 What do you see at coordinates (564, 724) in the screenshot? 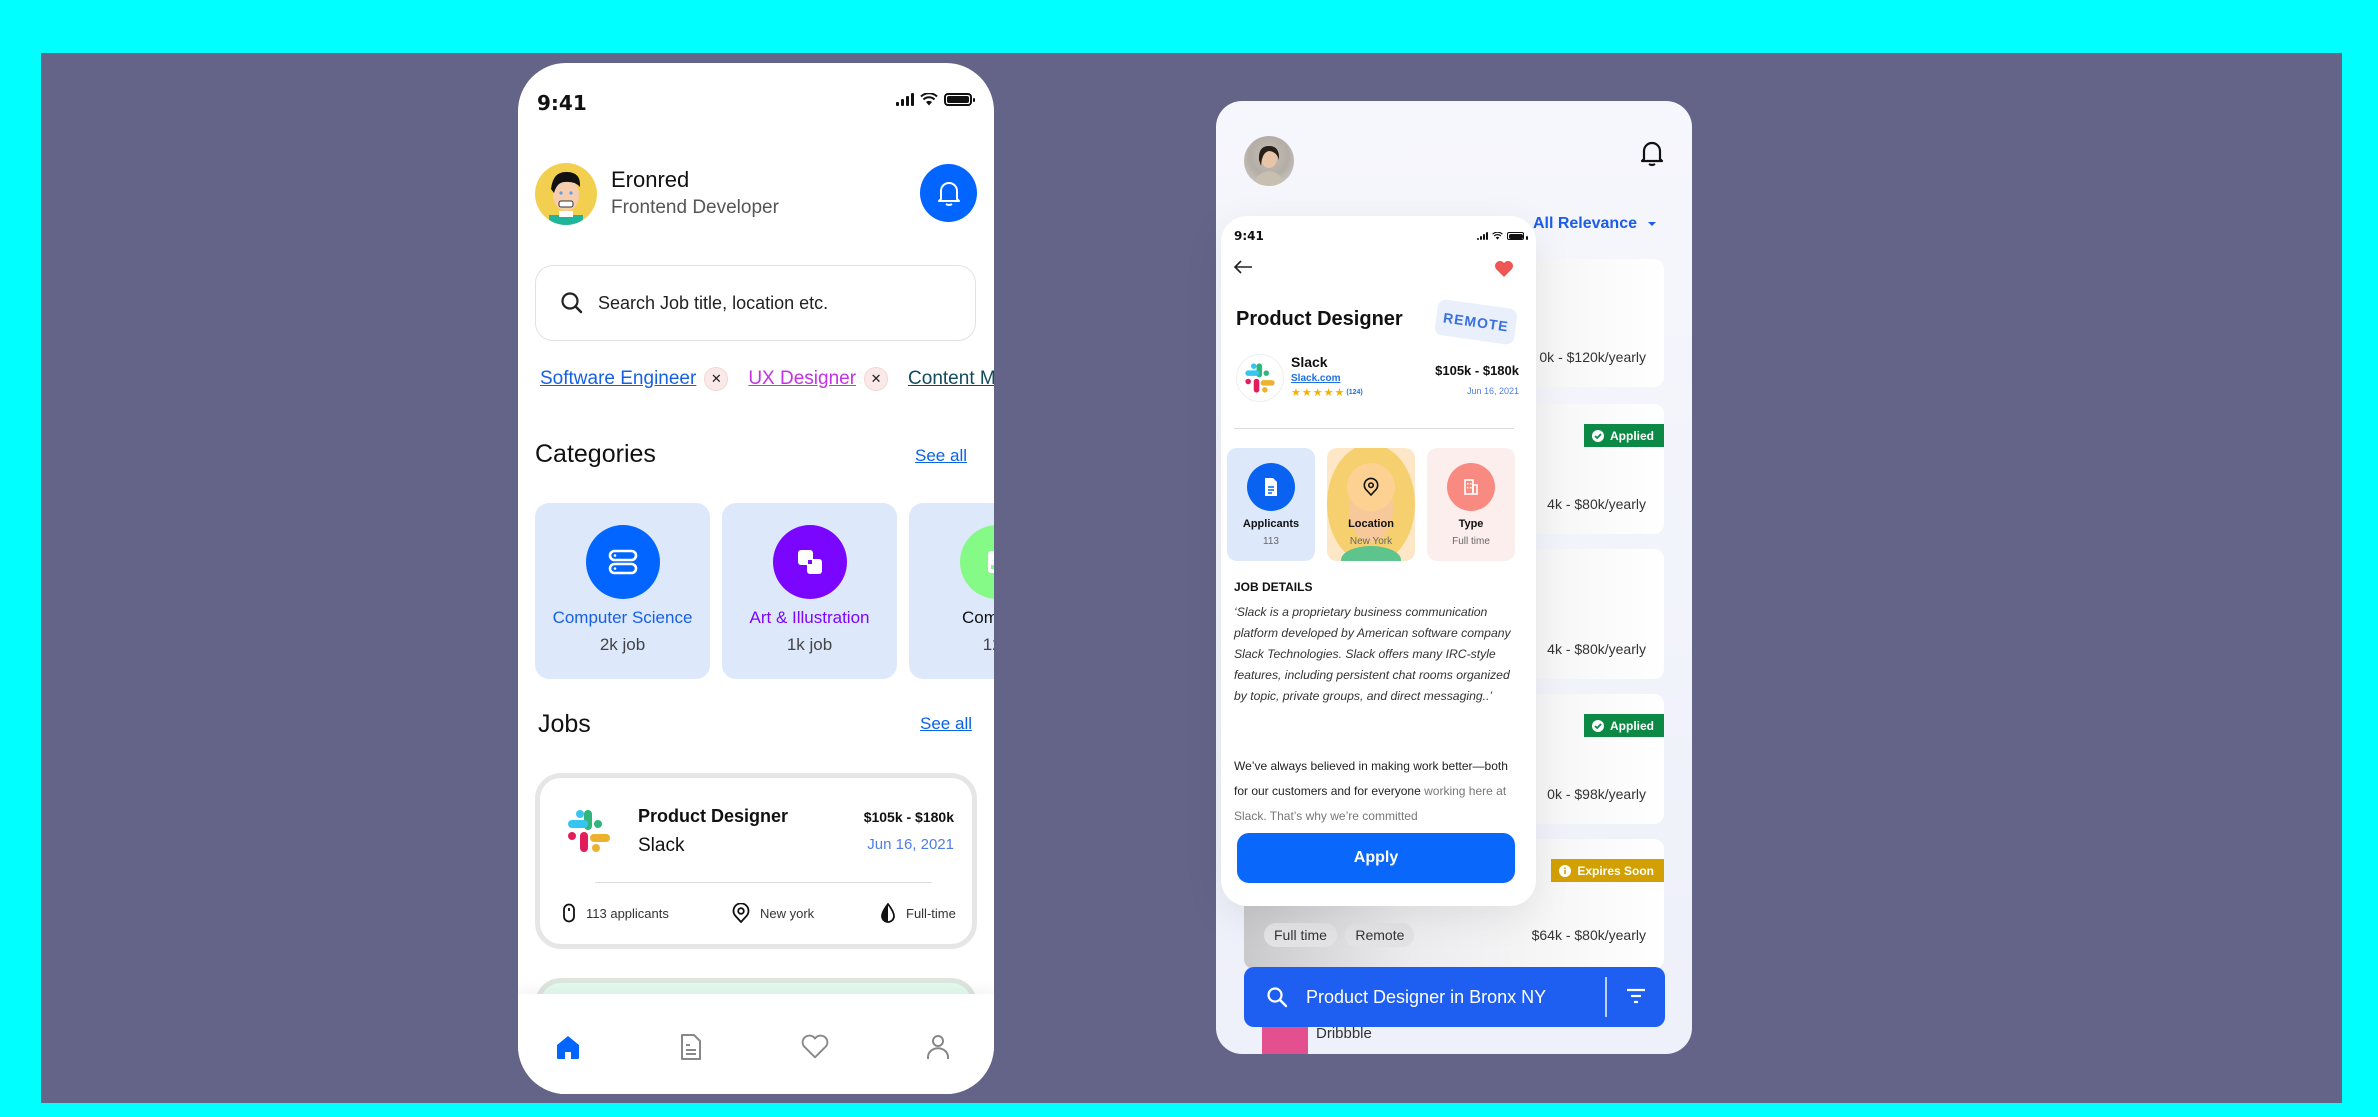
I see `jobs-title: Jobs` at bounding box center [564, 724].